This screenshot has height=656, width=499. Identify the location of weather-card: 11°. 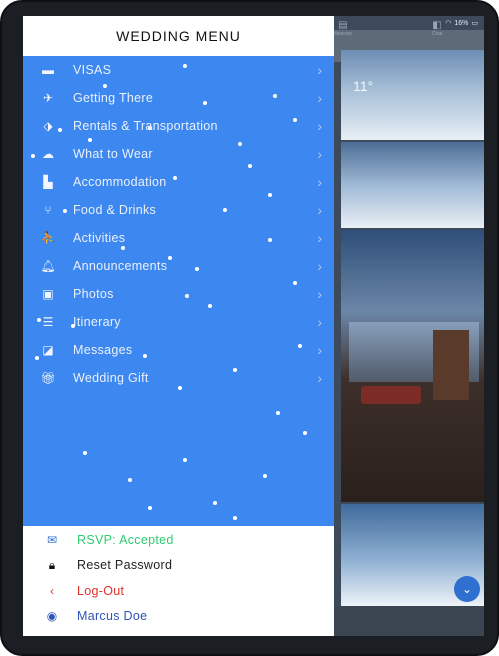
(412, 95).